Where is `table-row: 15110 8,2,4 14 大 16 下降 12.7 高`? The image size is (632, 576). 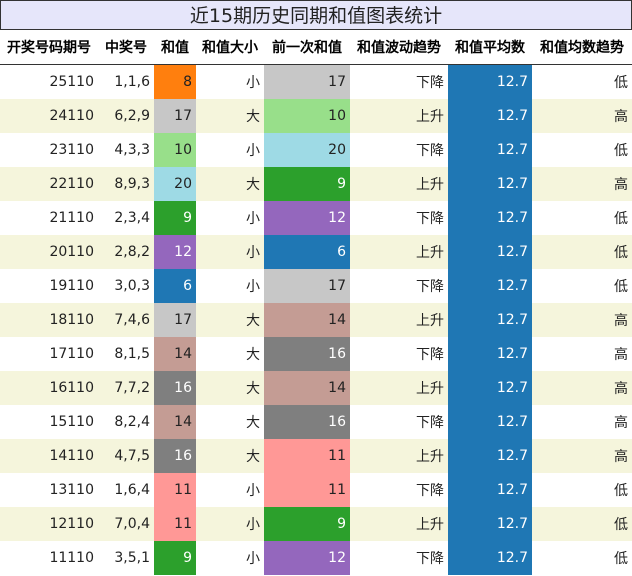 table-row: 15110 8,2,4 14 大 16 下降 12.7 高 is located at coordinates (316, 421).